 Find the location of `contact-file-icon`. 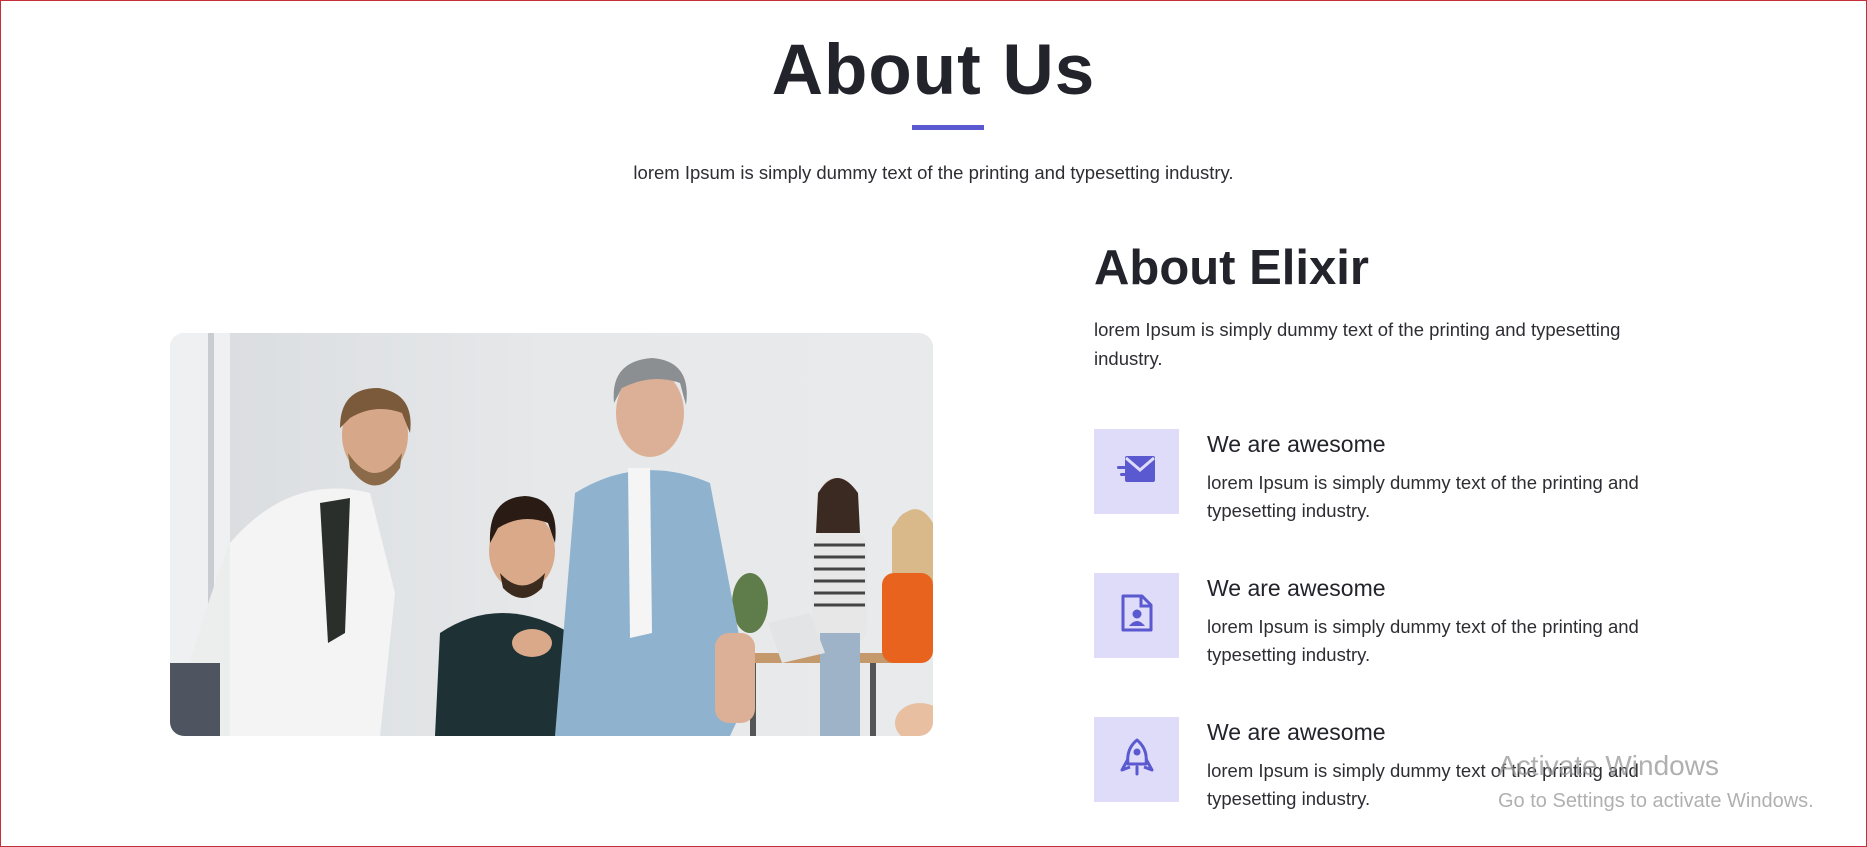

contact-file-icon is located at coordinates (1137, 615).